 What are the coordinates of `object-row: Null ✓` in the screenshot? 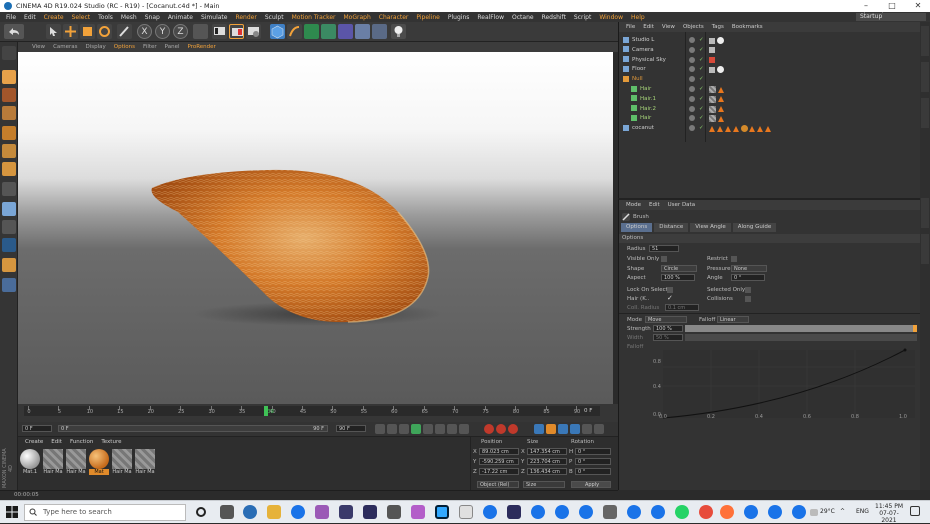 It's located at (770, 79).